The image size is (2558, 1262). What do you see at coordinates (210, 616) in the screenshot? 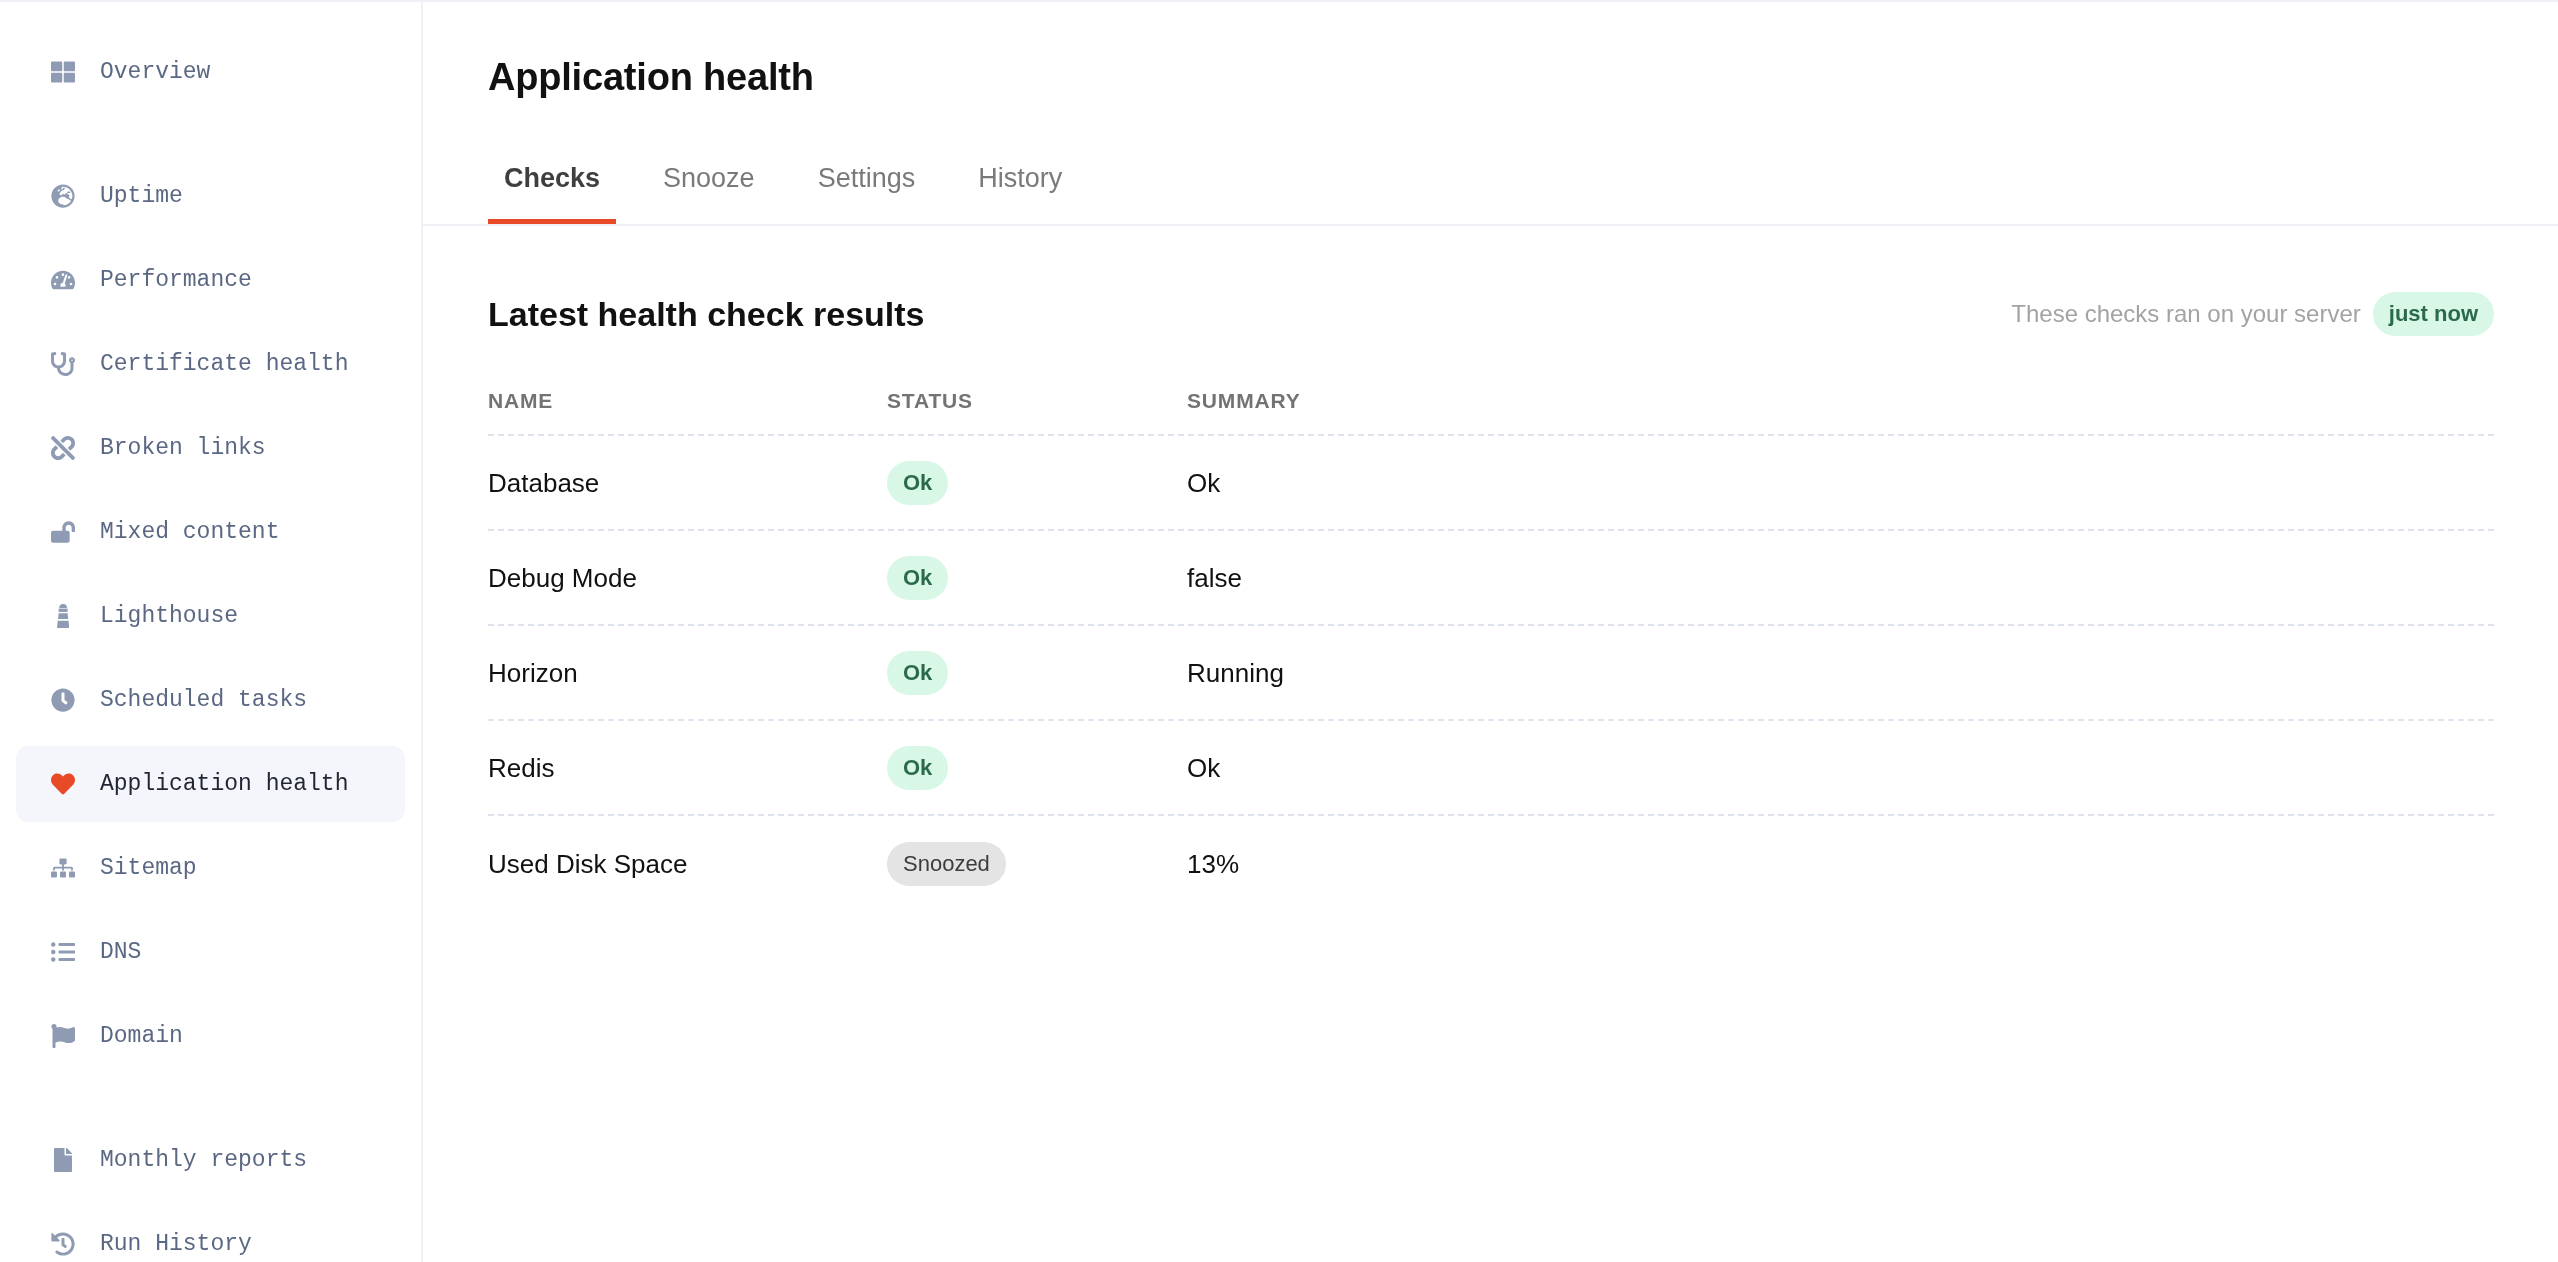
I see `sidebar-item: Lighthouse` at bounding box center [210, 616].